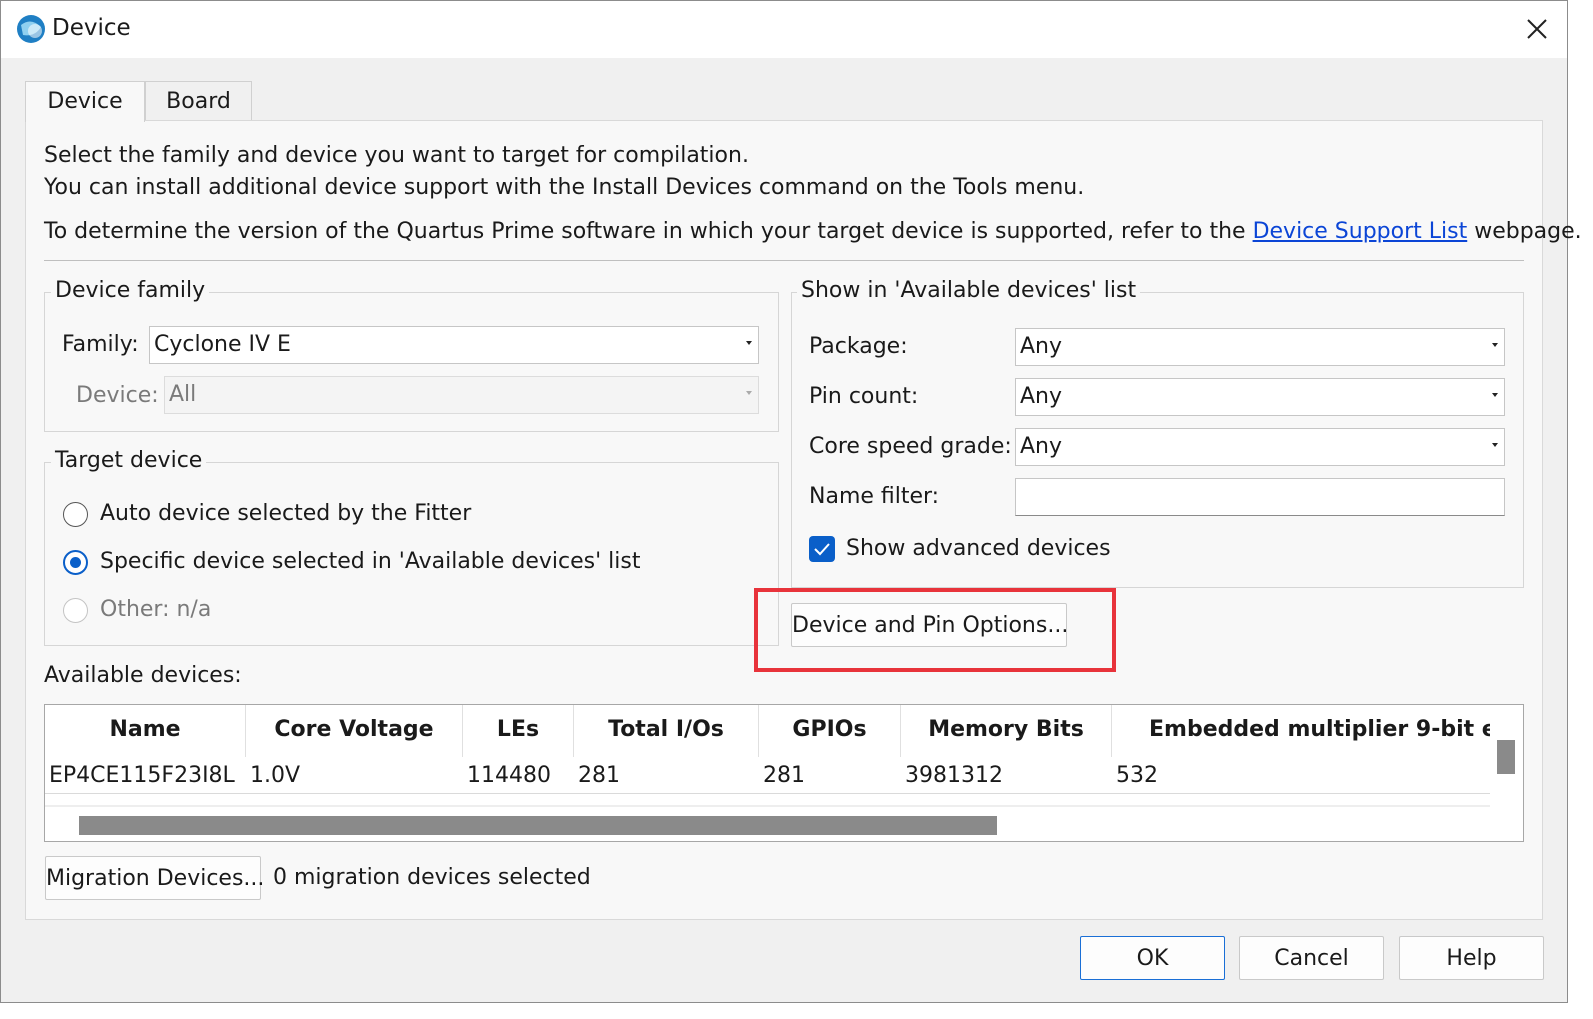 The height and width of the screenshot is (1019, 1593). What do you see at coordinates (286, 513) in the screenshot?
I see `radio-auto-device-label: Auto device selected by the Fitter` at bounding box center [286, 513].